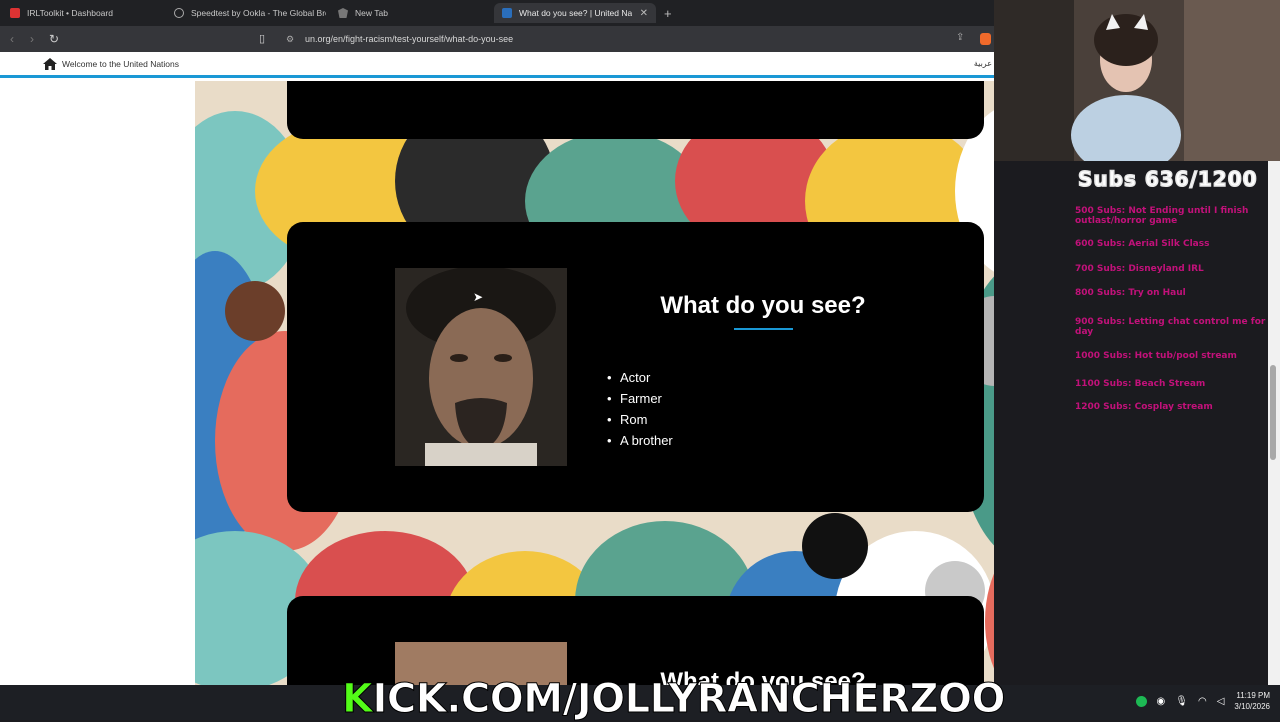 Image resolution: width=1280 pixels, height=722 pixels. Describe the element at coordinates (358, 699) in the screenshot. I see `kick-k-letter: K` at that location.